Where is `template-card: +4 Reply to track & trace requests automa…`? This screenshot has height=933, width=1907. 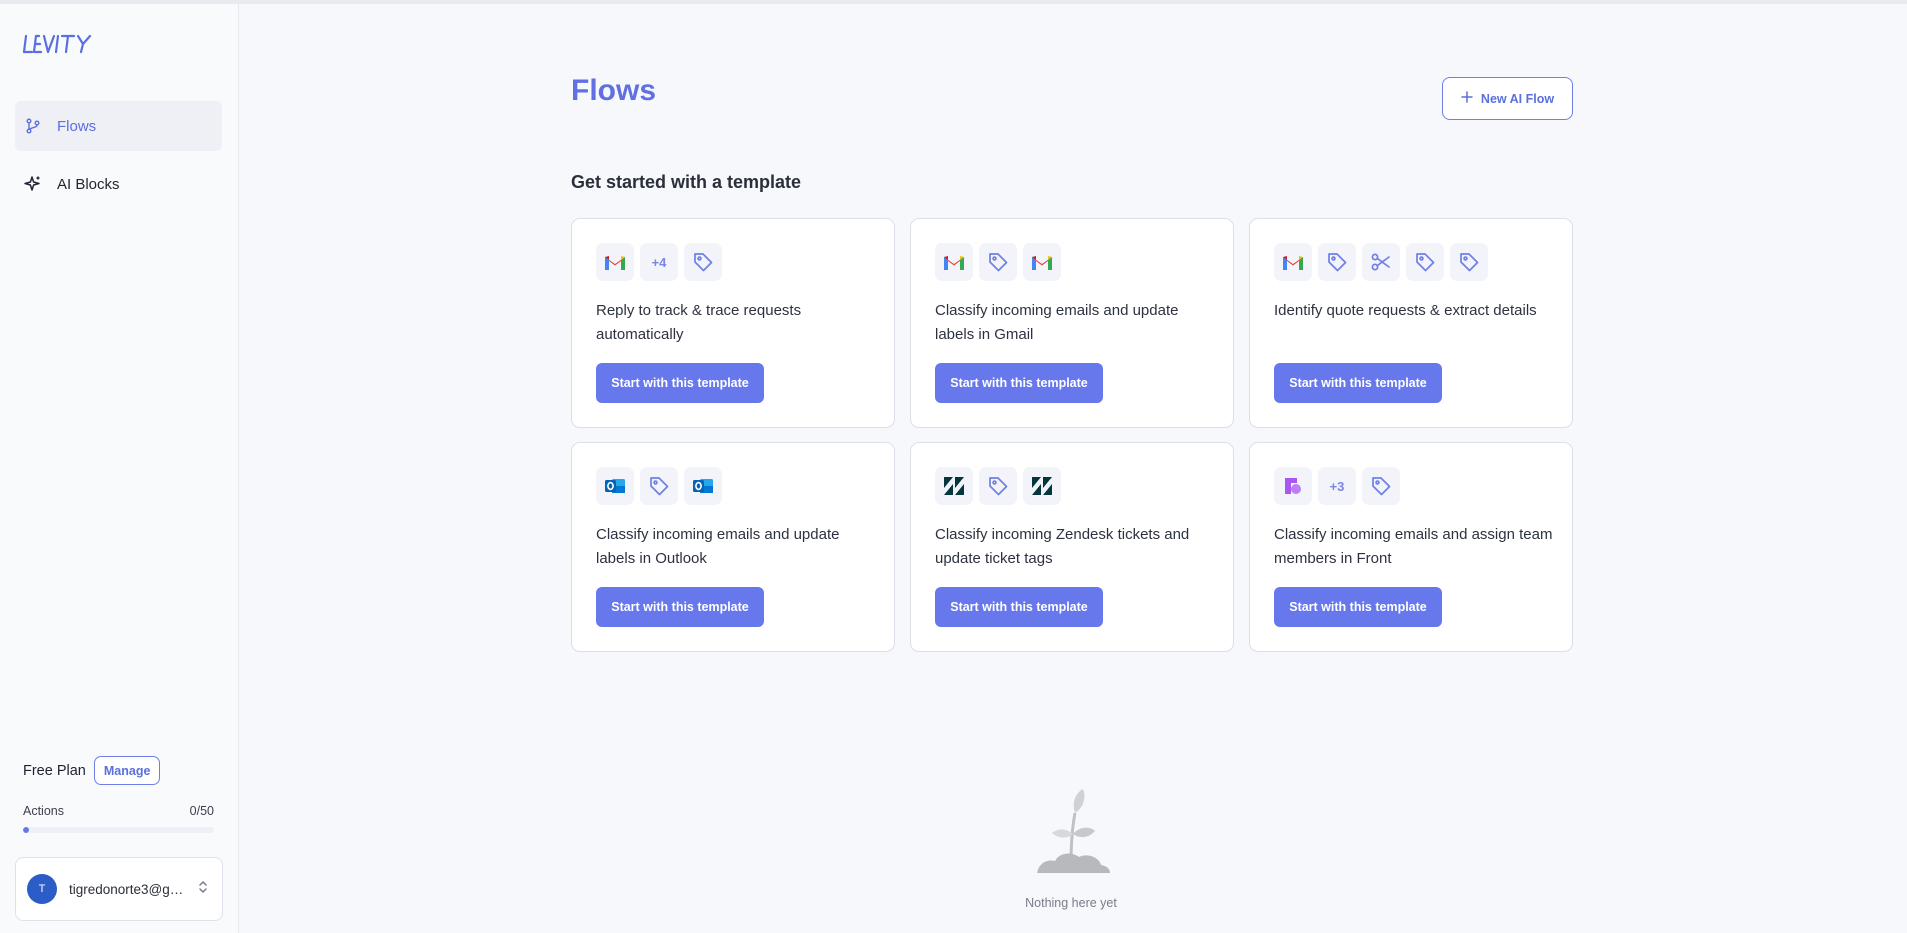
template-card: +4 Reply to track & trace requests automa… is located at coordinates (733, 323).